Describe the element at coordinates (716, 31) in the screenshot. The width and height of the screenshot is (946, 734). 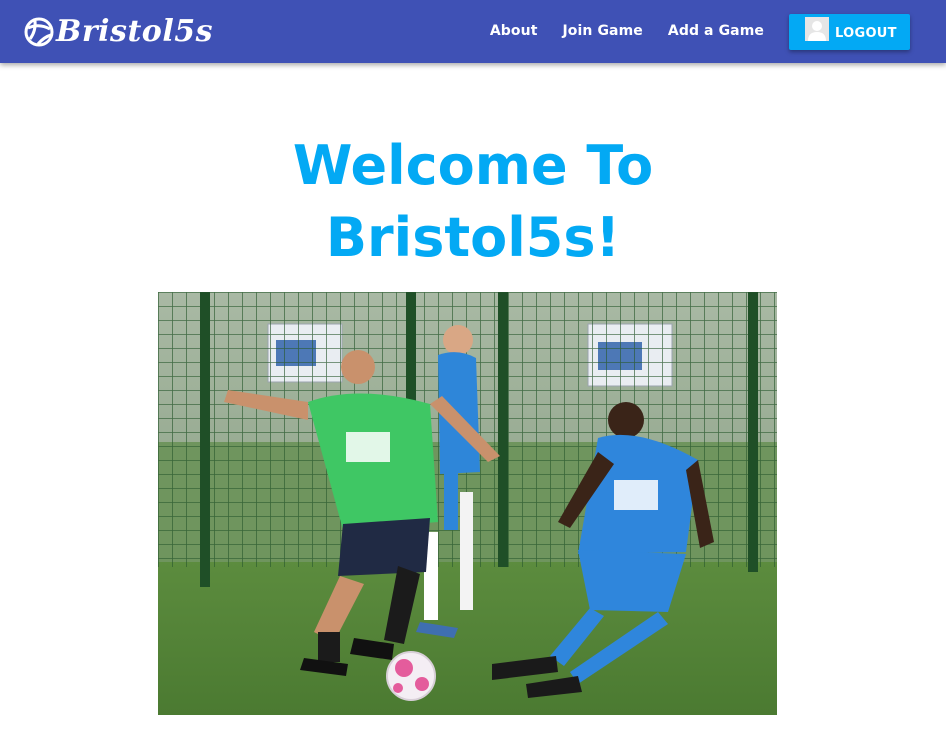
I see `nav-link-add-a-game: Add a Game` at that location.